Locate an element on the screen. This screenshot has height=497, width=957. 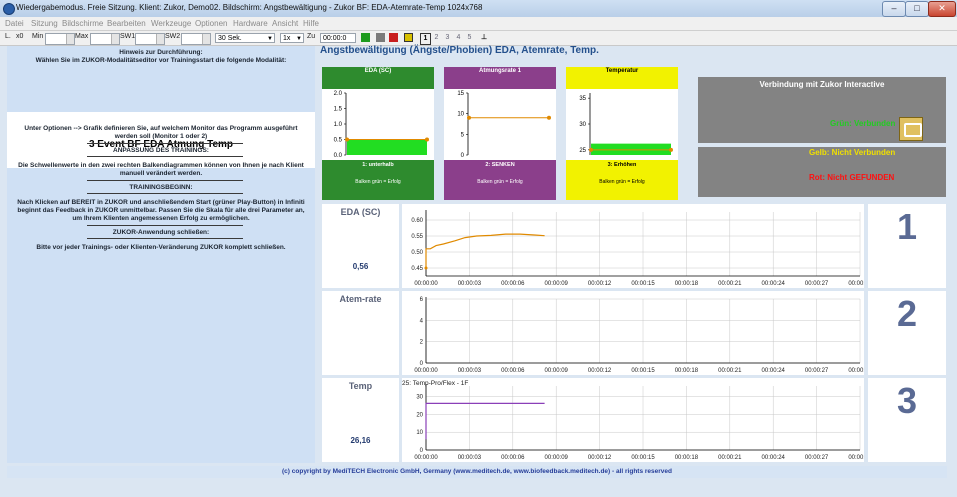
x-tick-label: 00:00:06 is located at coordinates (513, 458).